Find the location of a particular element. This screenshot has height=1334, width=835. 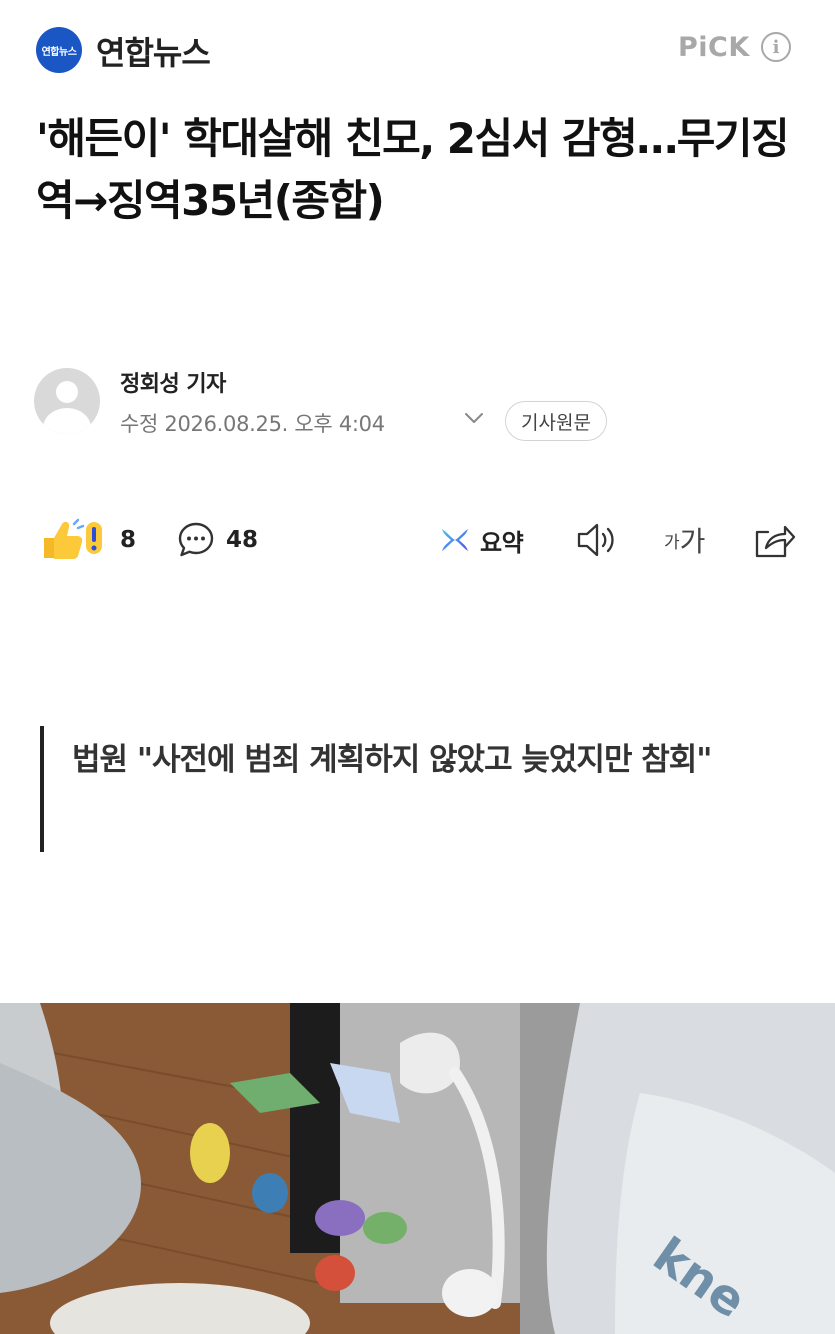

comment-bubble-icon is located at coordinates (196, 539).